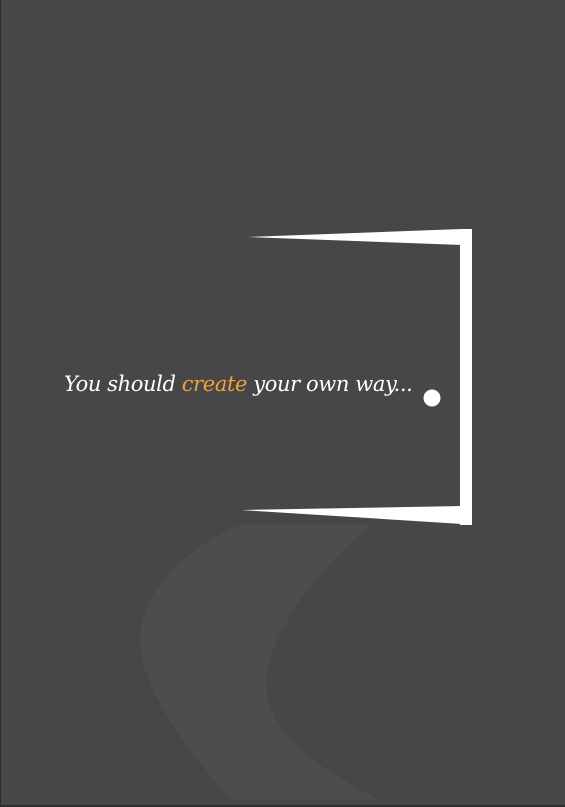 The height and width of the screenshot is (807, 565). I want to click on door-top-edge, so click(354, 237).